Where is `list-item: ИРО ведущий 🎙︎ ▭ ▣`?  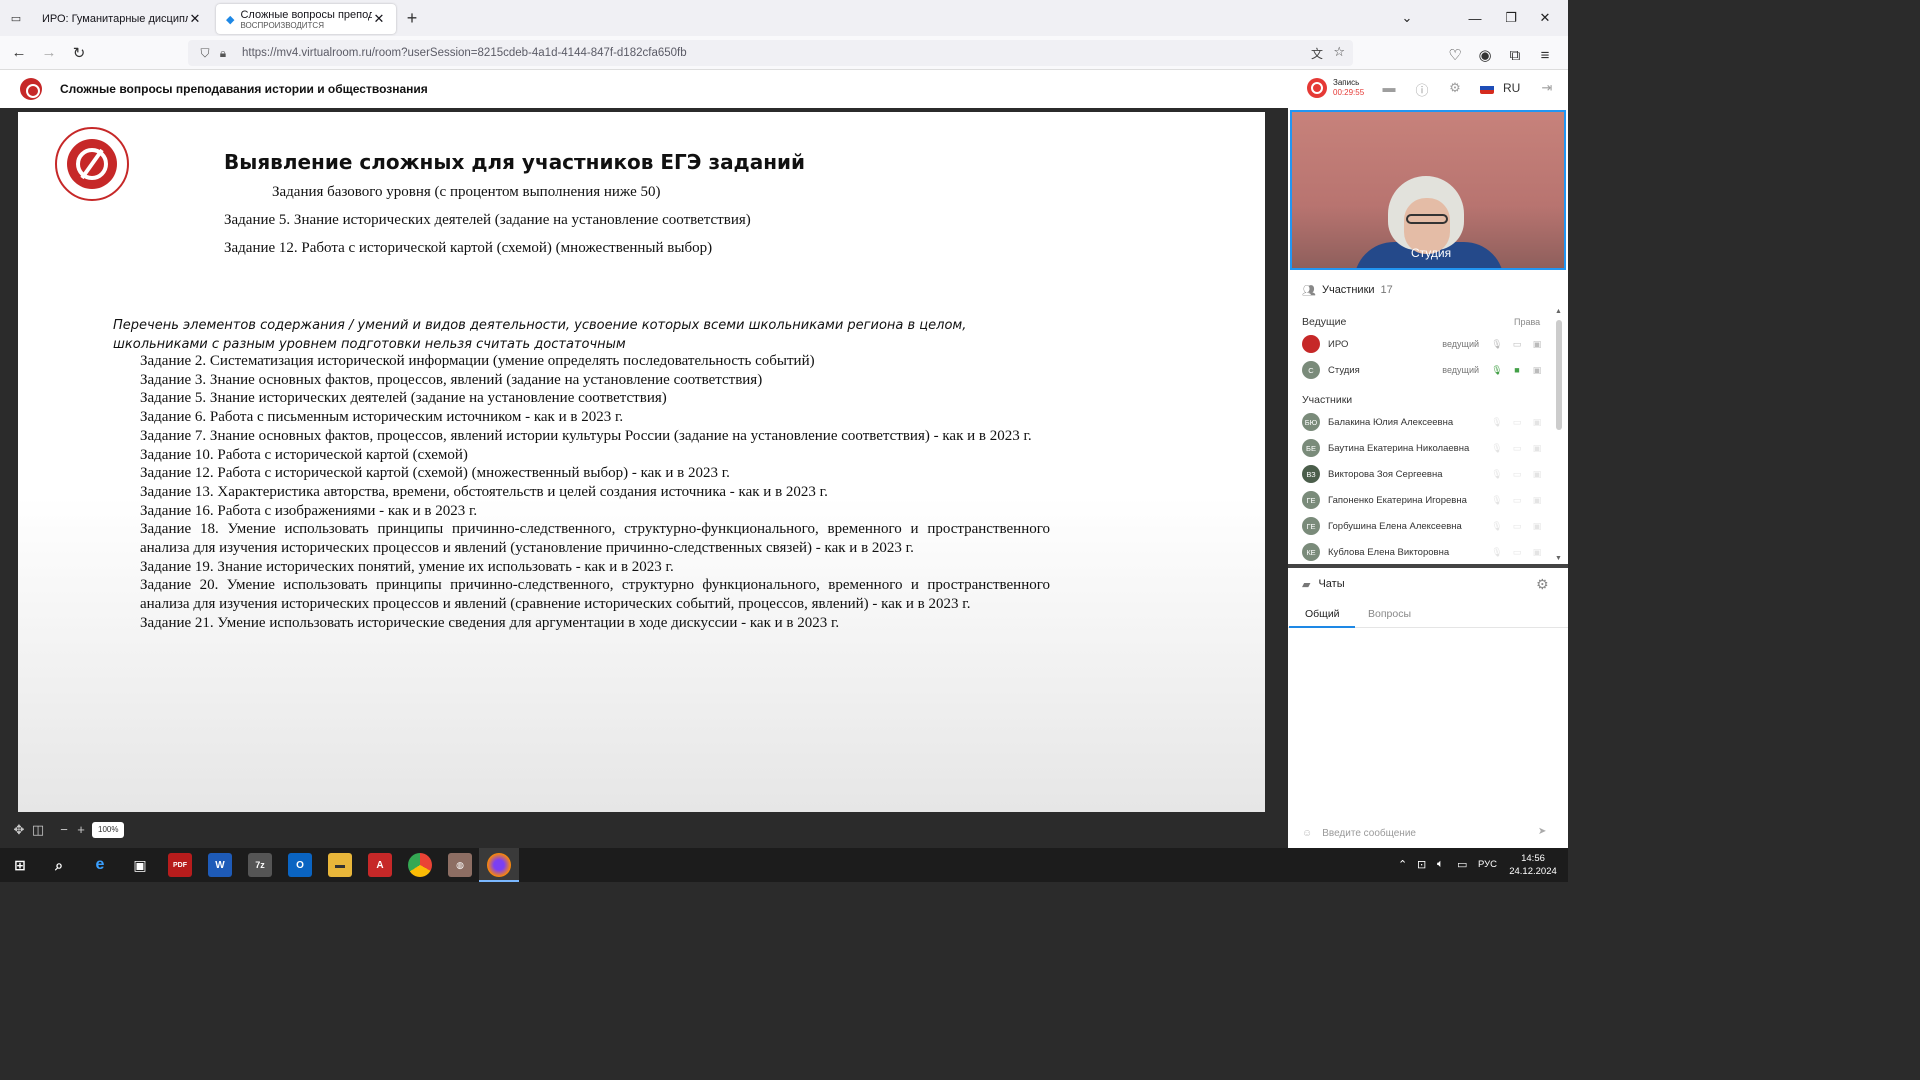 list-item: ИРО ведущий 🎙︎ ▭ ▣ is located at coordinates (1424, 344).